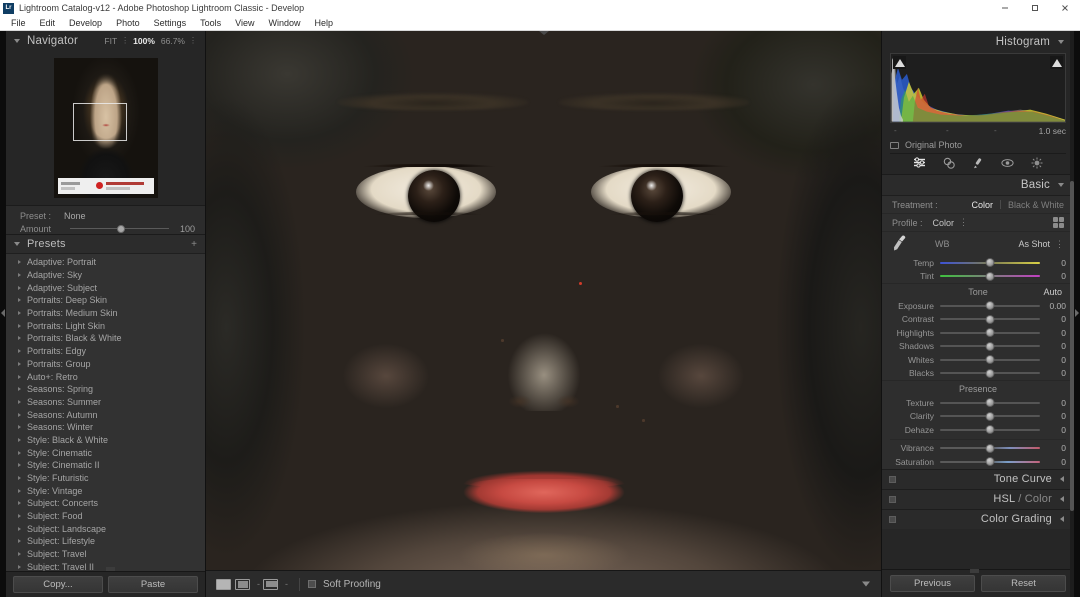 Image resolution: width=1080 pixels, height=597 pixels. What do you see at coordinates (978, 145) in the screenshot?
I see `original-photo-row: Original Photo` at bounding box center [978, 145].